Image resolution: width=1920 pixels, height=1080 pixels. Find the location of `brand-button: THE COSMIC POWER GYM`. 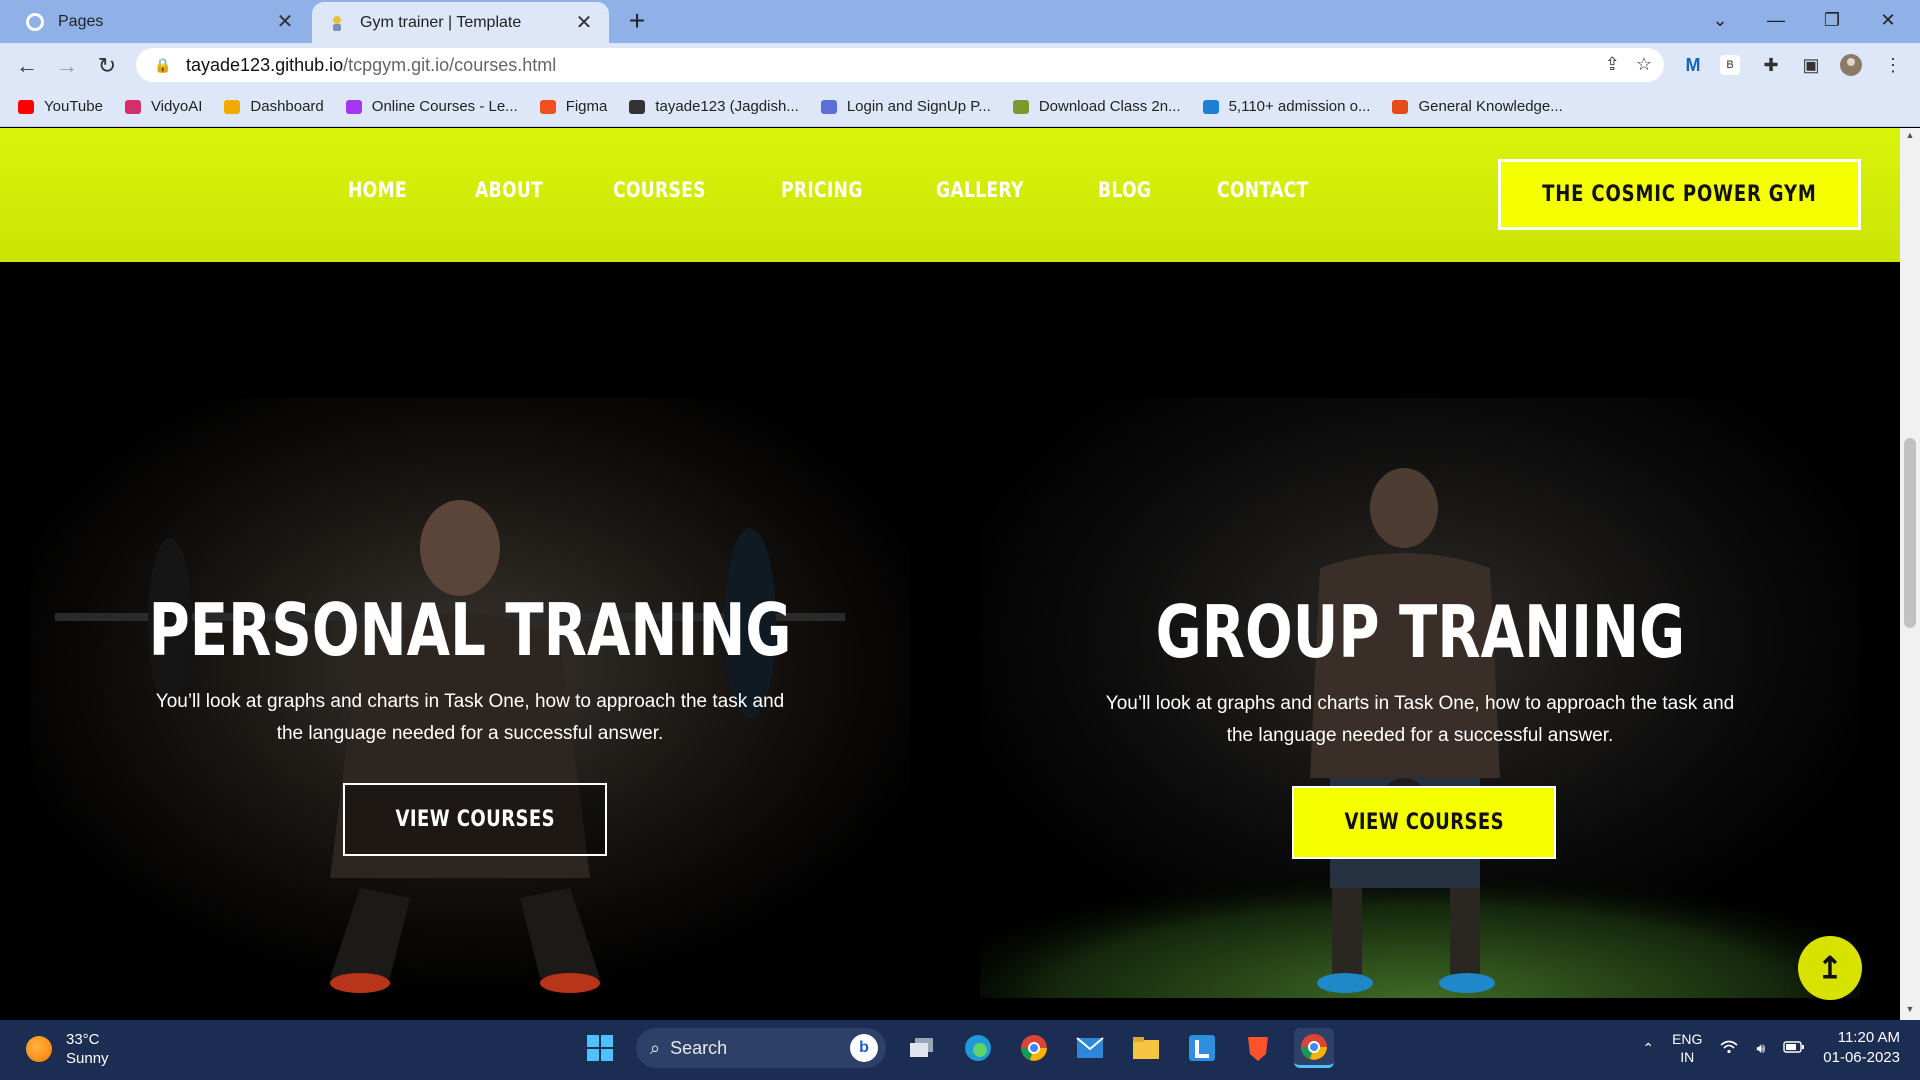

brand-button: THE COSMIC POWER GYM is located at coordinates (1679, 194).